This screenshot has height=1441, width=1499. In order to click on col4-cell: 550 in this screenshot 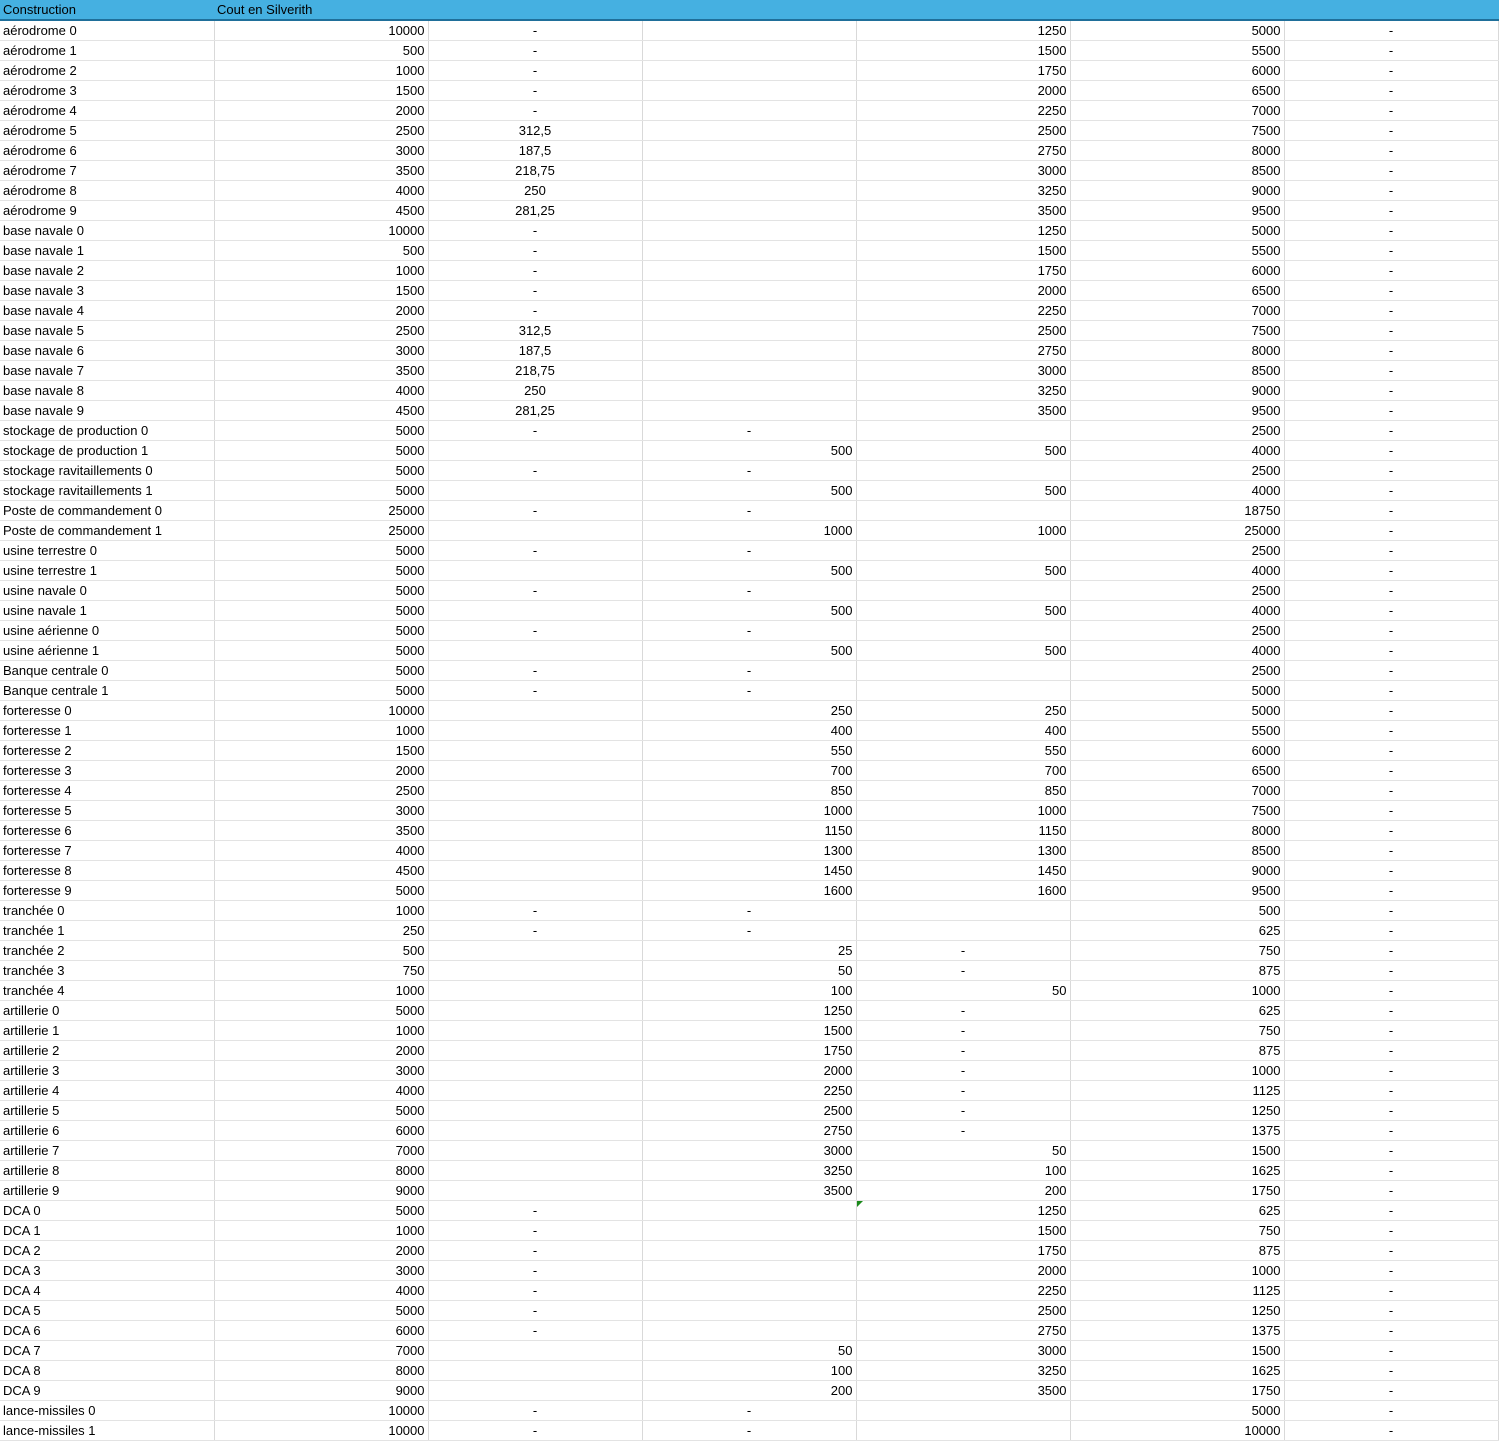, I will do `click(749, 750)`.